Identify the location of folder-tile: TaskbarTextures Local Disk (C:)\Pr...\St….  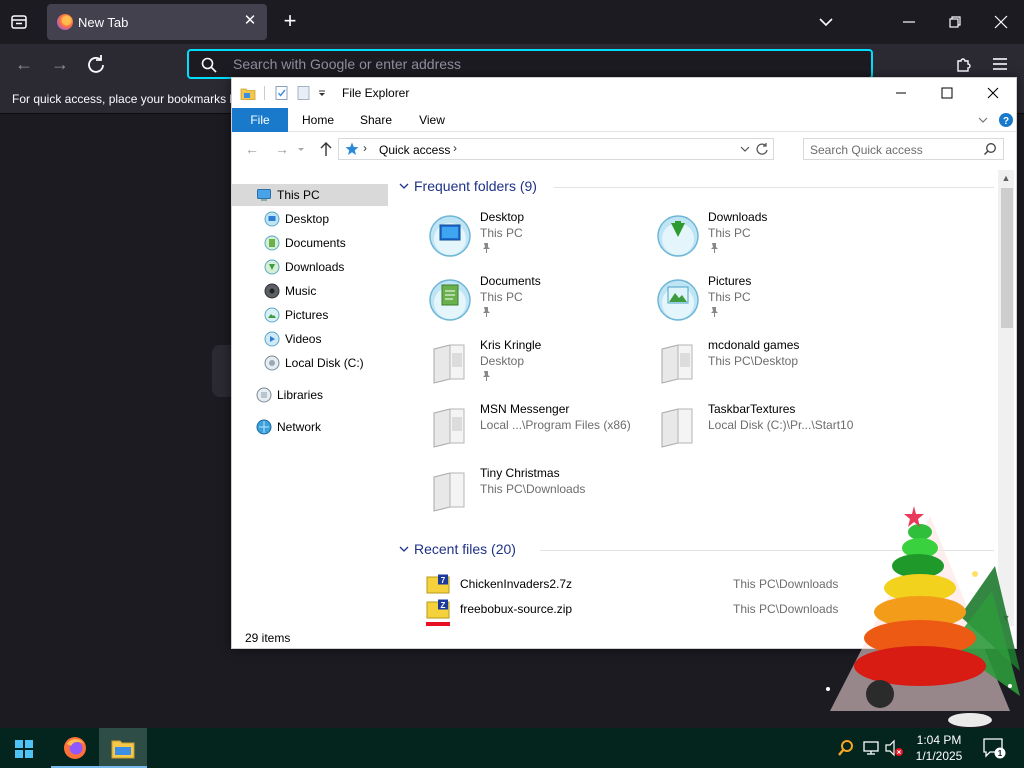
(769, 432).